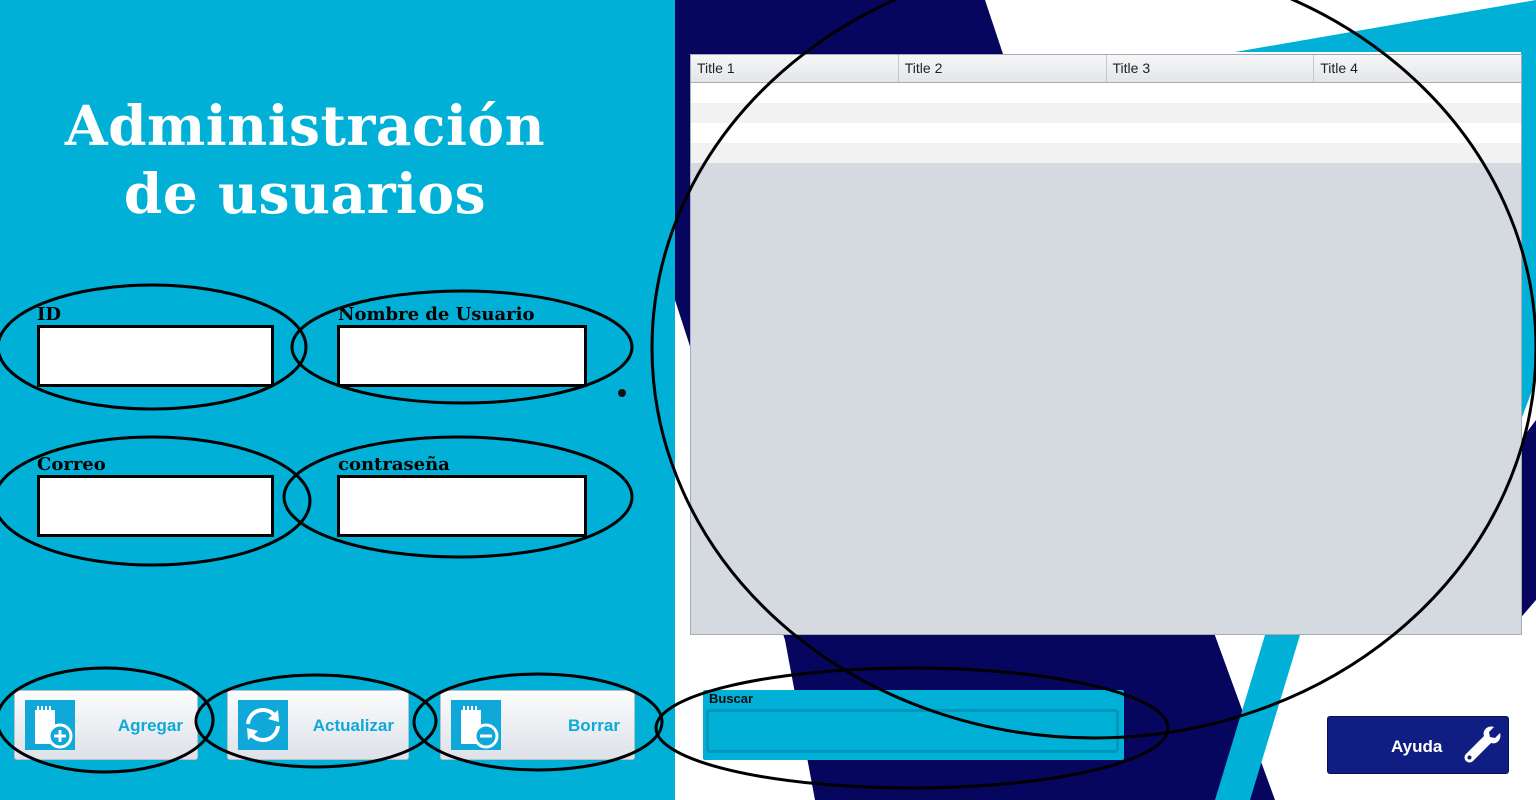 The image size is (1536, 800). I want to click on username-label: Nombre de Usuario, so click(436, 314).